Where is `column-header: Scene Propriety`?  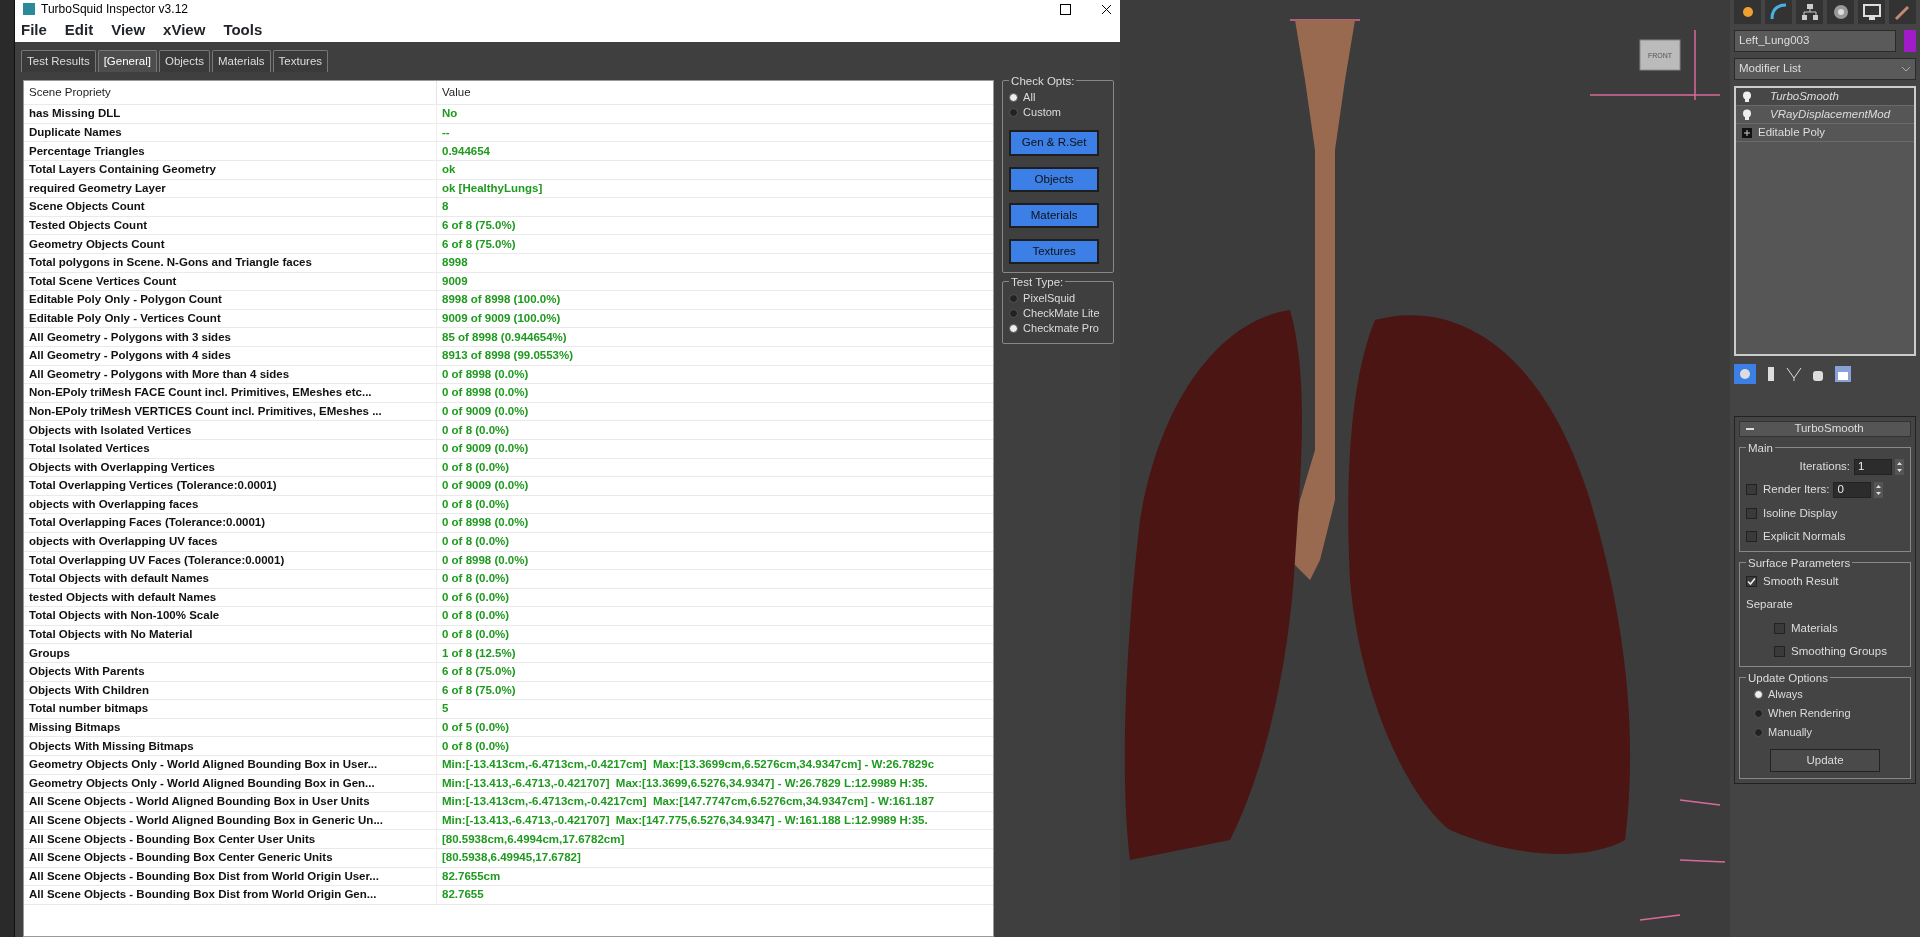 column-header: Scene Propriety is located at coordinates (230, 93).